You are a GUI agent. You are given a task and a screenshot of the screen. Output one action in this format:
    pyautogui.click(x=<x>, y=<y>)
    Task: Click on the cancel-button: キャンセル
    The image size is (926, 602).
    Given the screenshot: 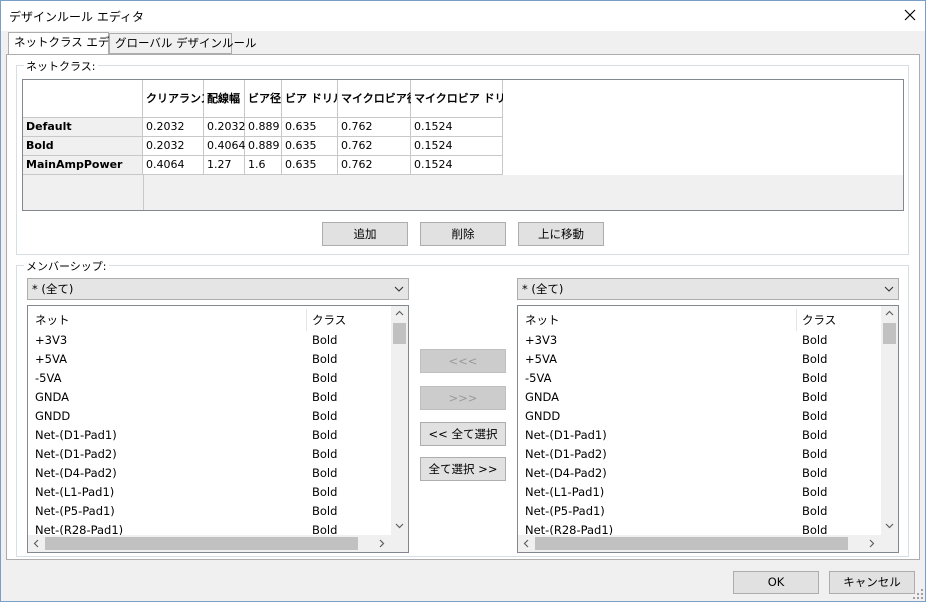 What is the action you would take?
    pyautogui.click(x=872, y=582)
    